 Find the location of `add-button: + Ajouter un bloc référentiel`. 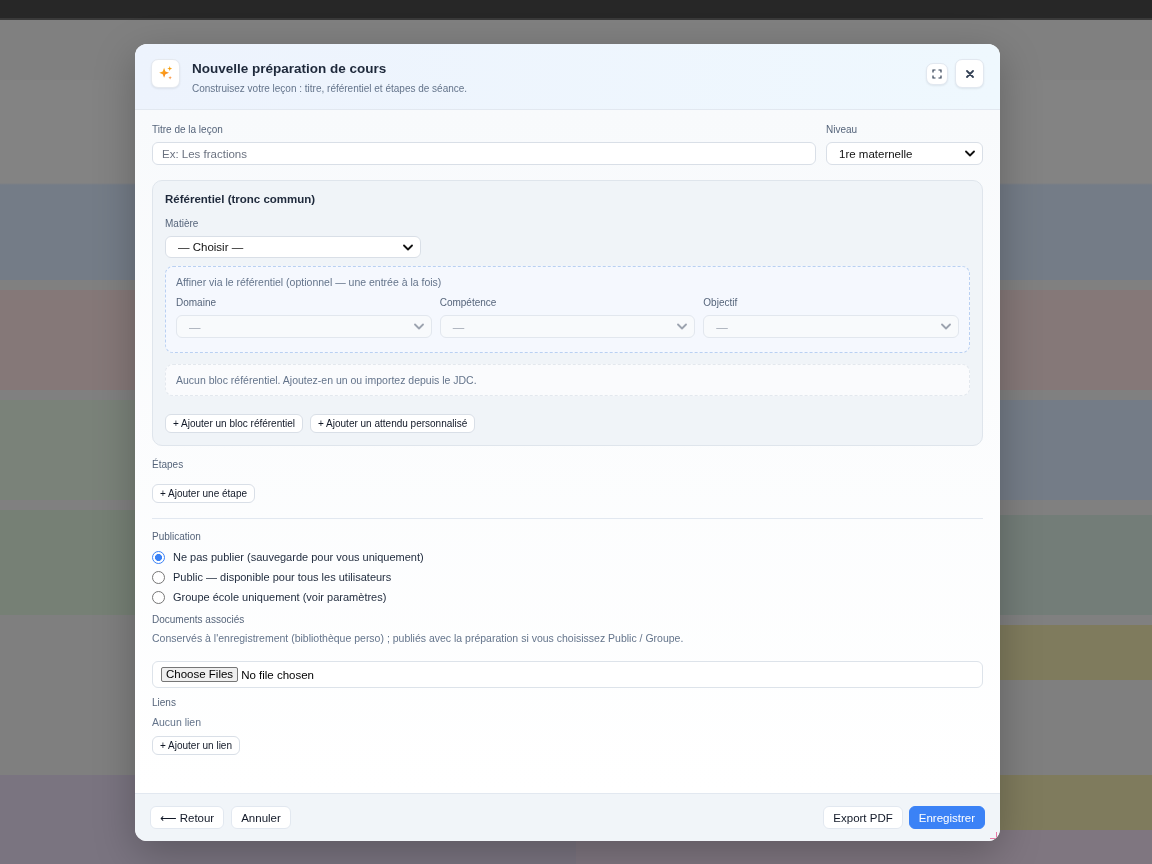

add-button: + Ajouter un bloc référentiel is located at coordinates (234, 423).